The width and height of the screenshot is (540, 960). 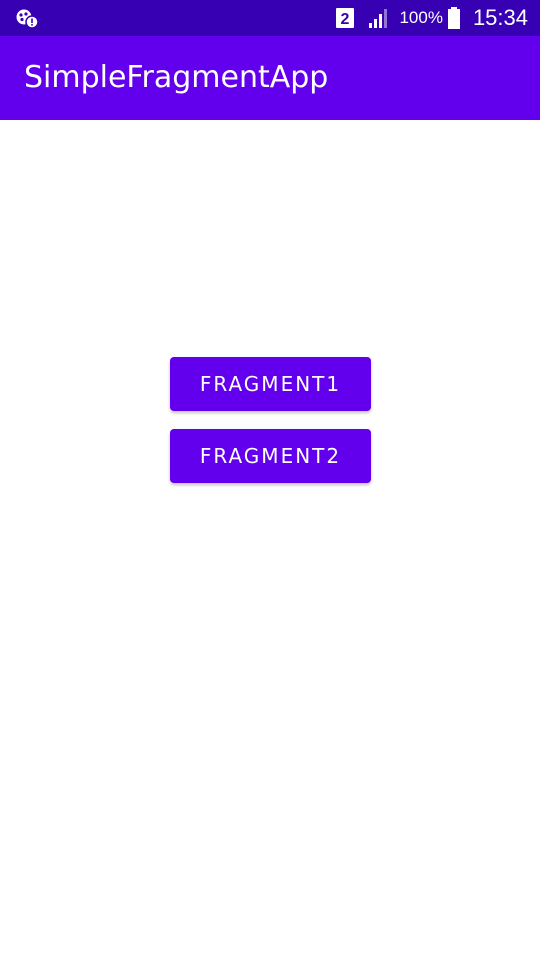 I want to click on status-clock: 15:34, so click(x=500, y=17).